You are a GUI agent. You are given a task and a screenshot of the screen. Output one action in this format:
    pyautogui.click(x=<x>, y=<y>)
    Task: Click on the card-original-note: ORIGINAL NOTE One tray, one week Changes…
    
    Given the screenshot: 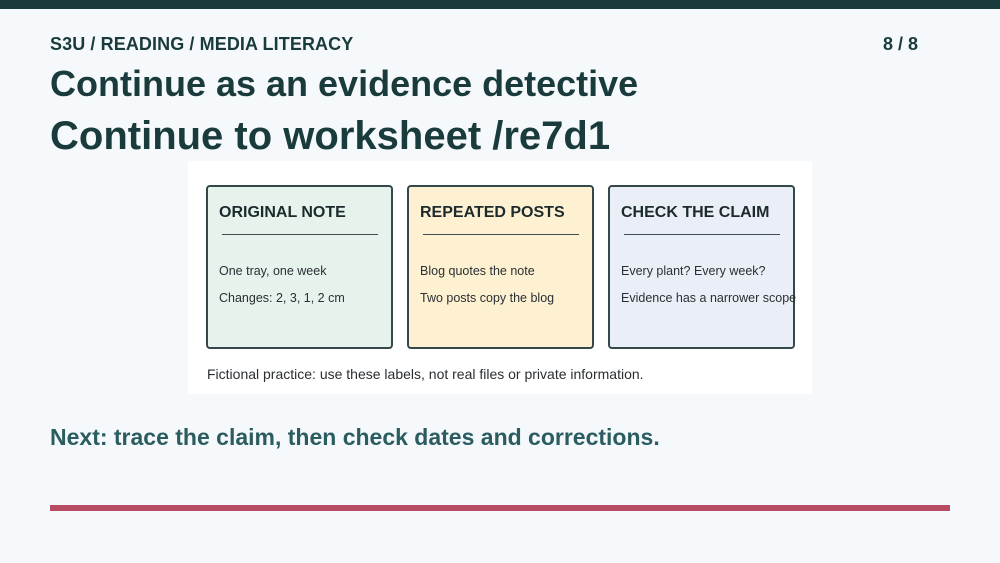 What is the action you would take?
    pyautogui.click(x=299, y=267)
    